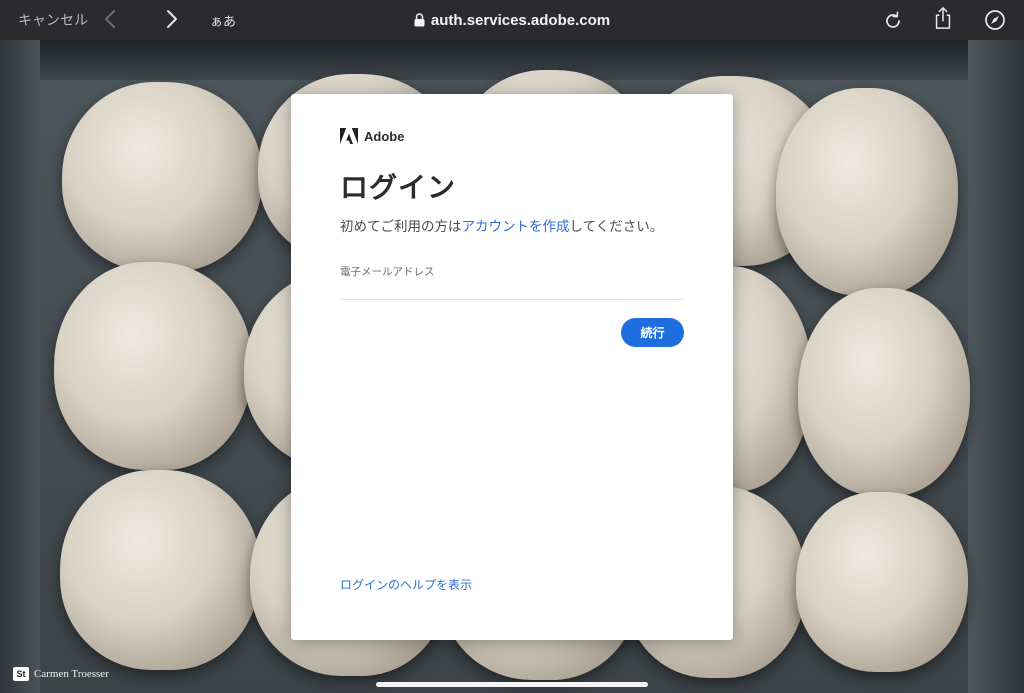 The height and width of the screenshot is (693, 1024). I want to click on continue-button: 続行, so click(652, 332).